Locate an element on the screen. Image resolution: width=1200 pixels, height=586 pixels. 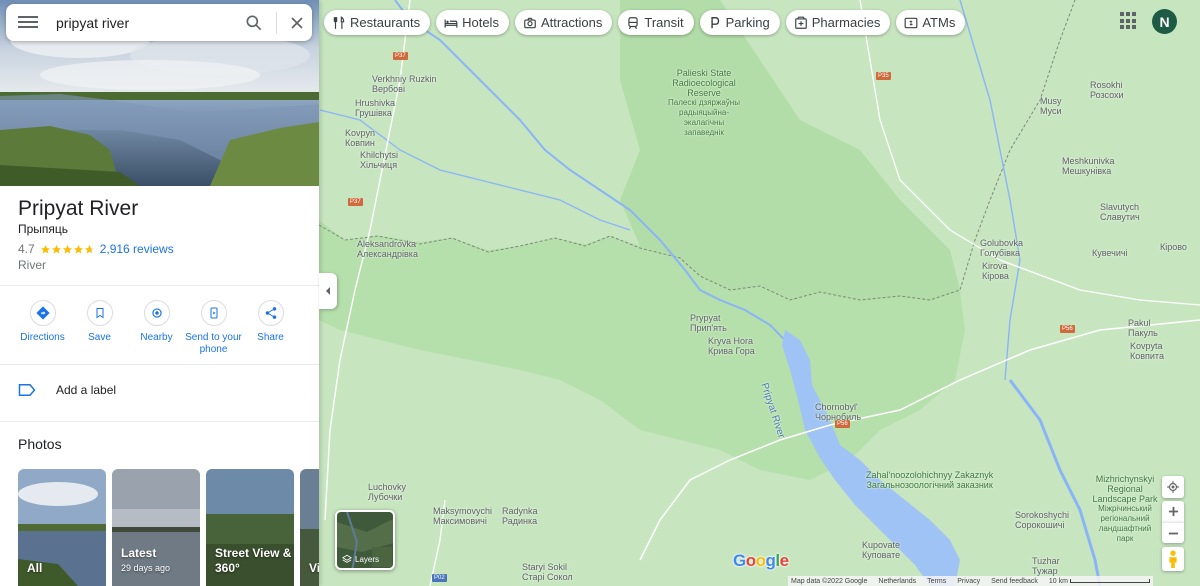
action-label: Send to your phone is located at coordinates (213, 343).